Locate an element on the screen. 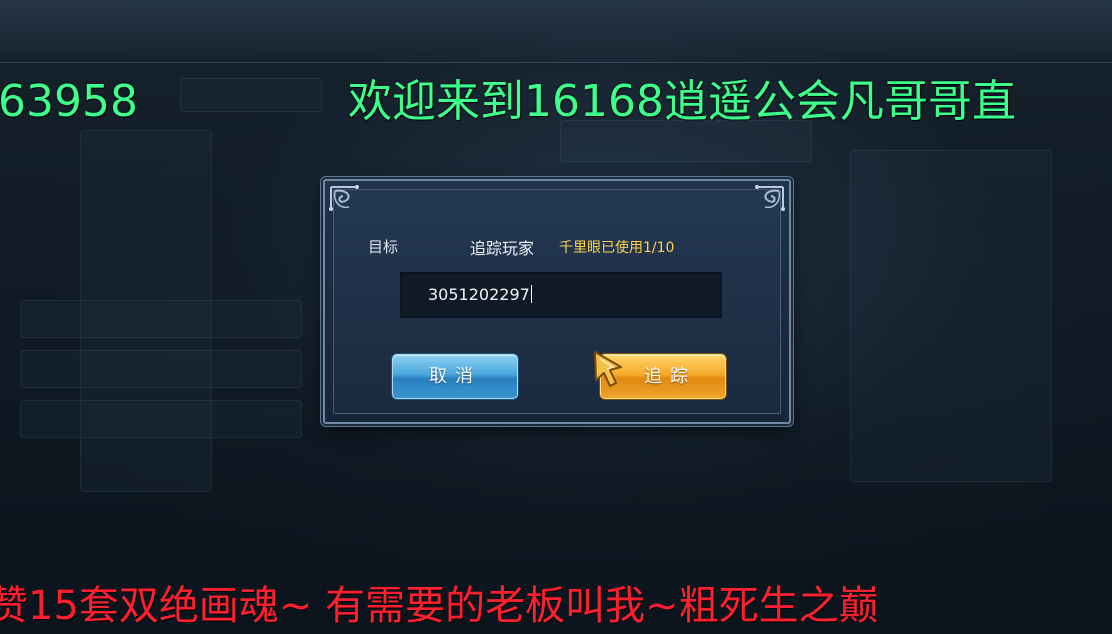  overlay-id-text: 63958 is located at coordinates (69, 101).